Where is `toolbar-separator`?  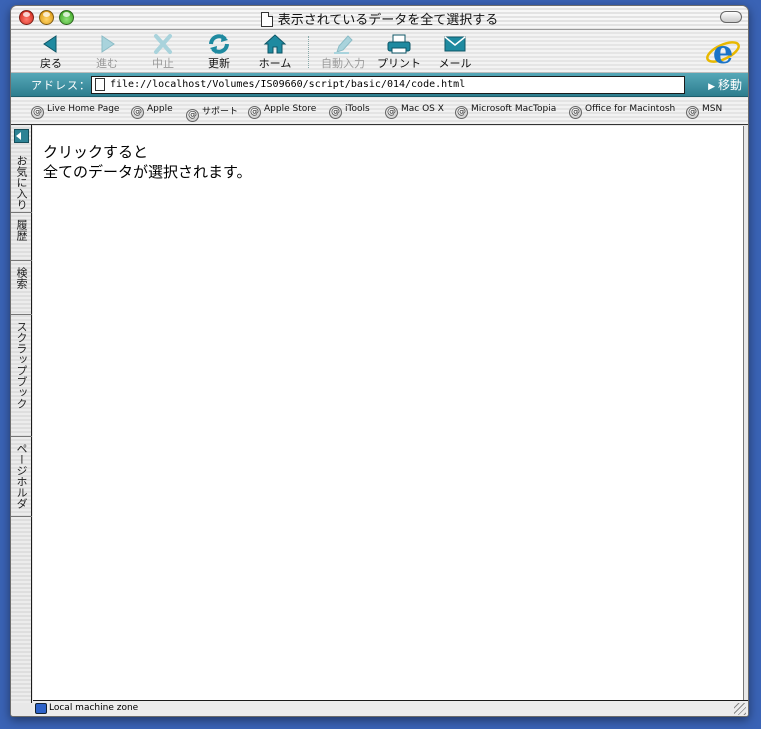 toolbar-separator is located at coordinates (308, 52).